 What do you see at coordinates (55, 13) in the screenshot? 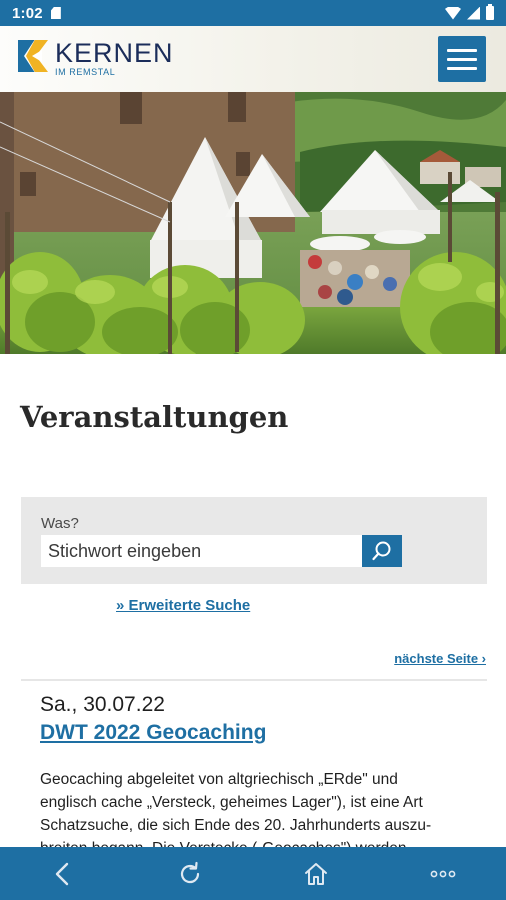
I see `sd-card-icon` at bounding box center [55, 13].